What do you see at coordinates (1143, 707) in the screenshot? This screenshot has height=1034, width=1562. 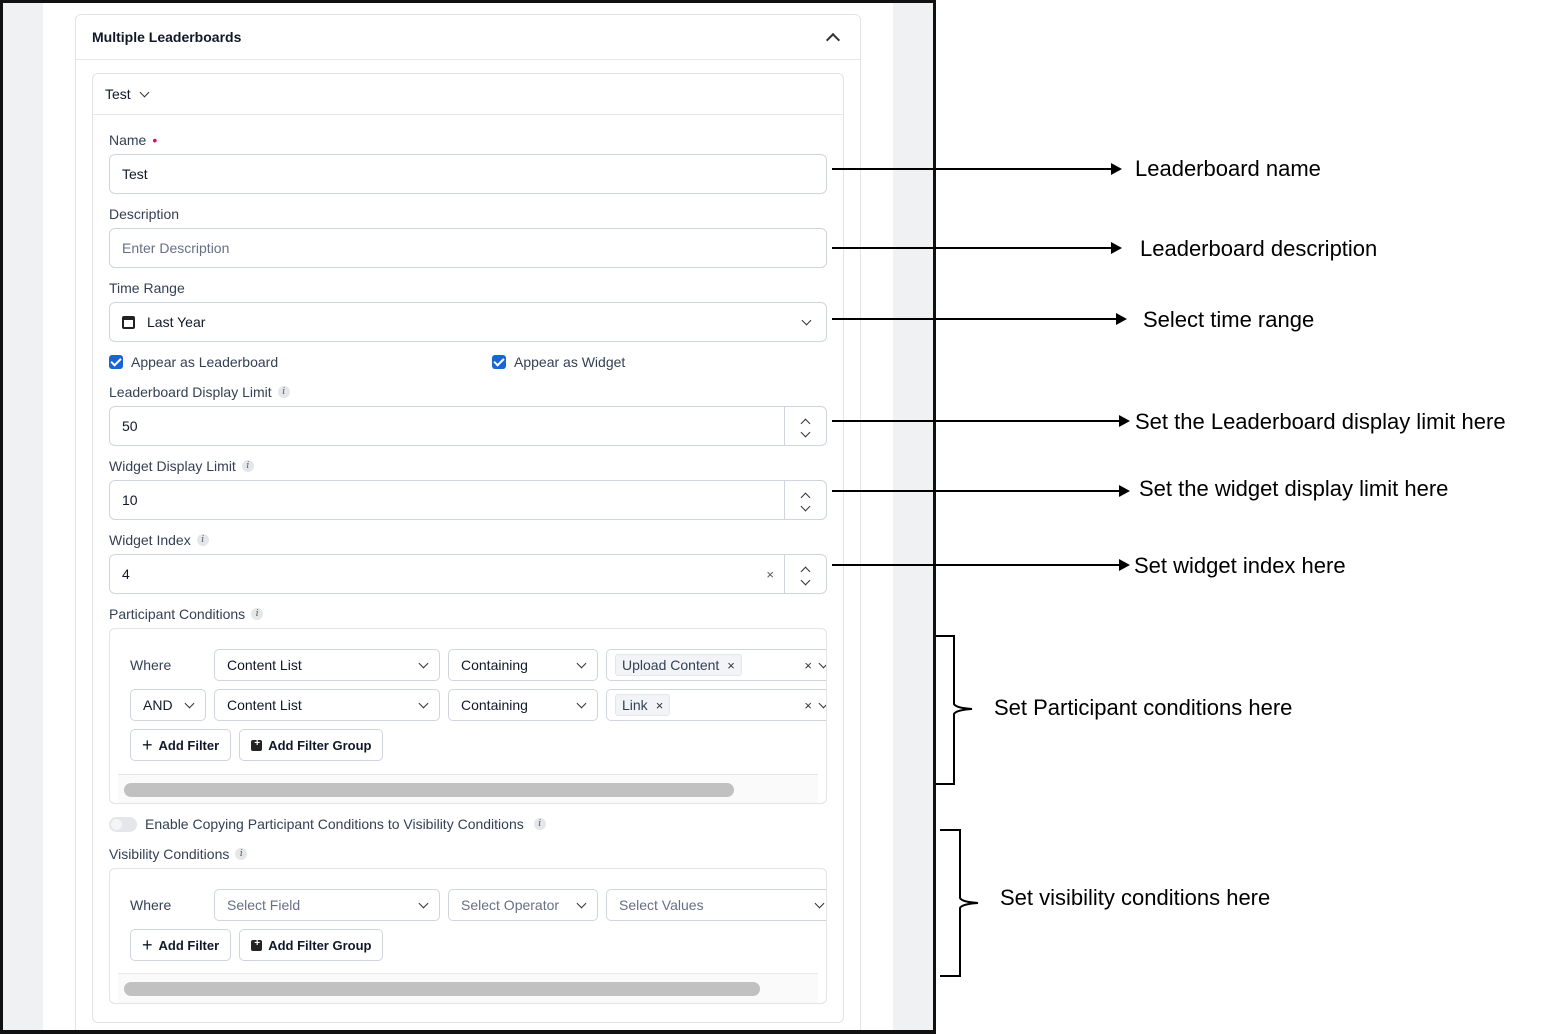 I see `annotation-participant: Set Participant conditions here` at bounding box center [1143, 707].